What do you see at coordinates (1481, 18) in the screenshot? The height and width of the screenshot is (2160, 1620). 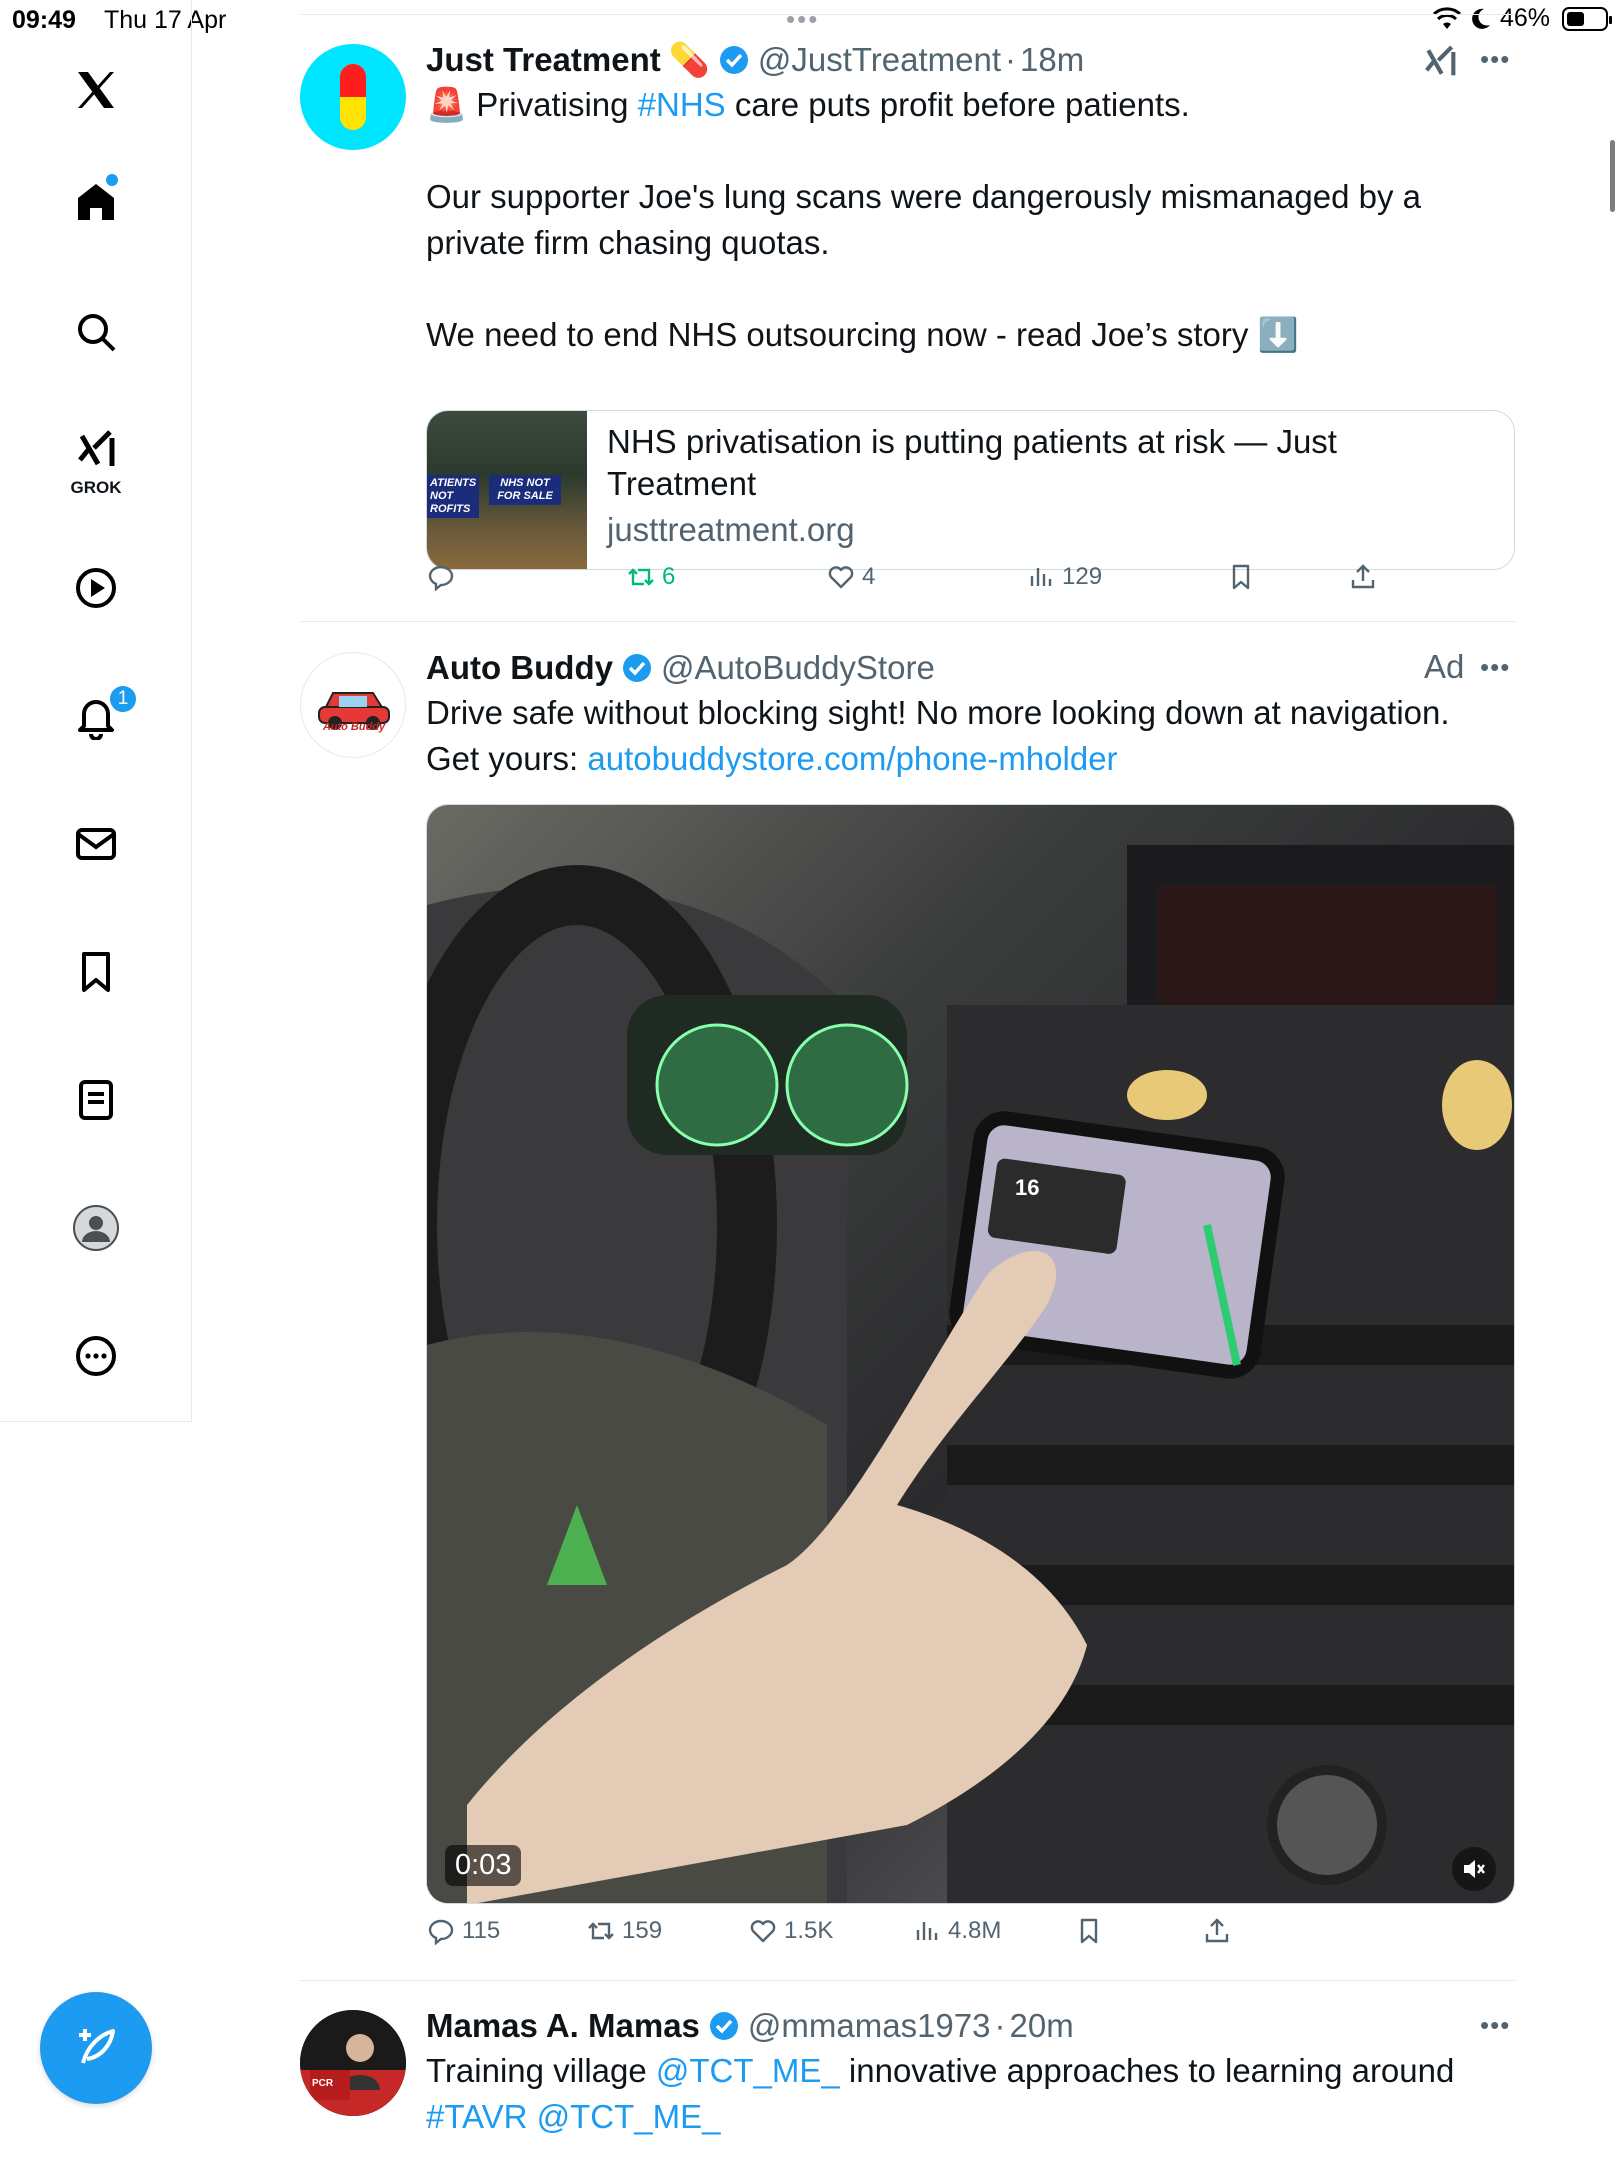 I see `moon-icon` at bounding box center [1481, 18].